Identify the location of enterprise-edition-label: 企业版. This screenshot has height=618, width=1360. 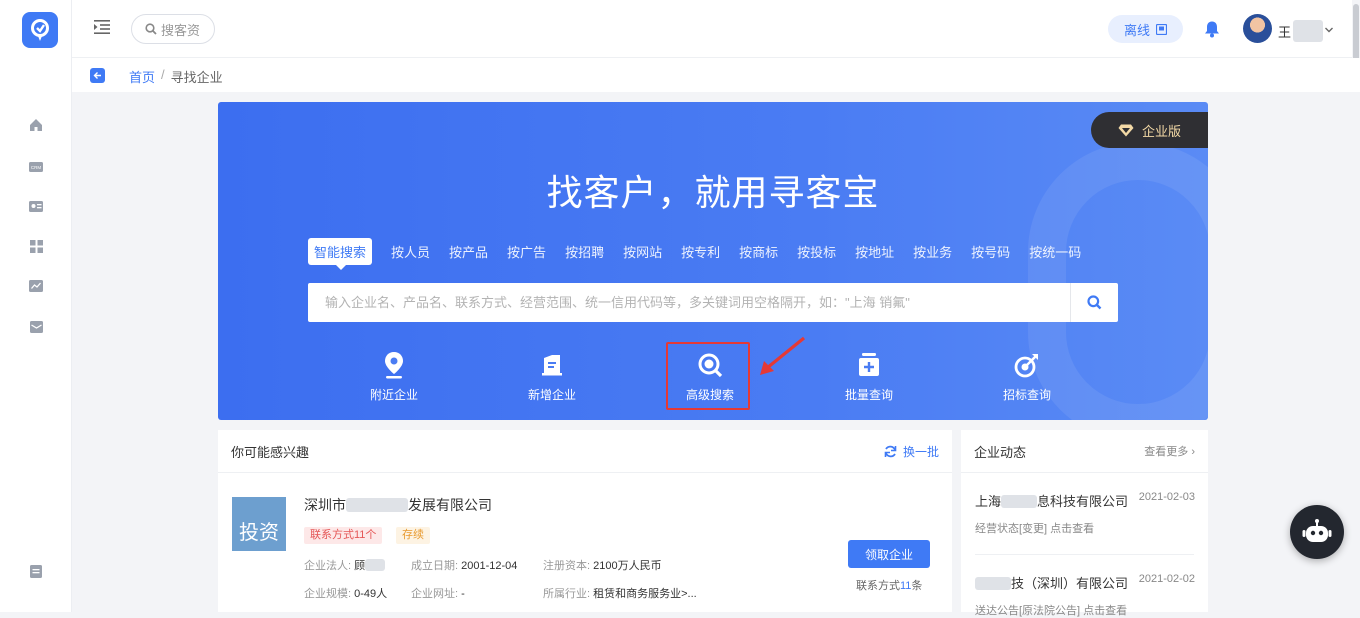
(1161, 131).